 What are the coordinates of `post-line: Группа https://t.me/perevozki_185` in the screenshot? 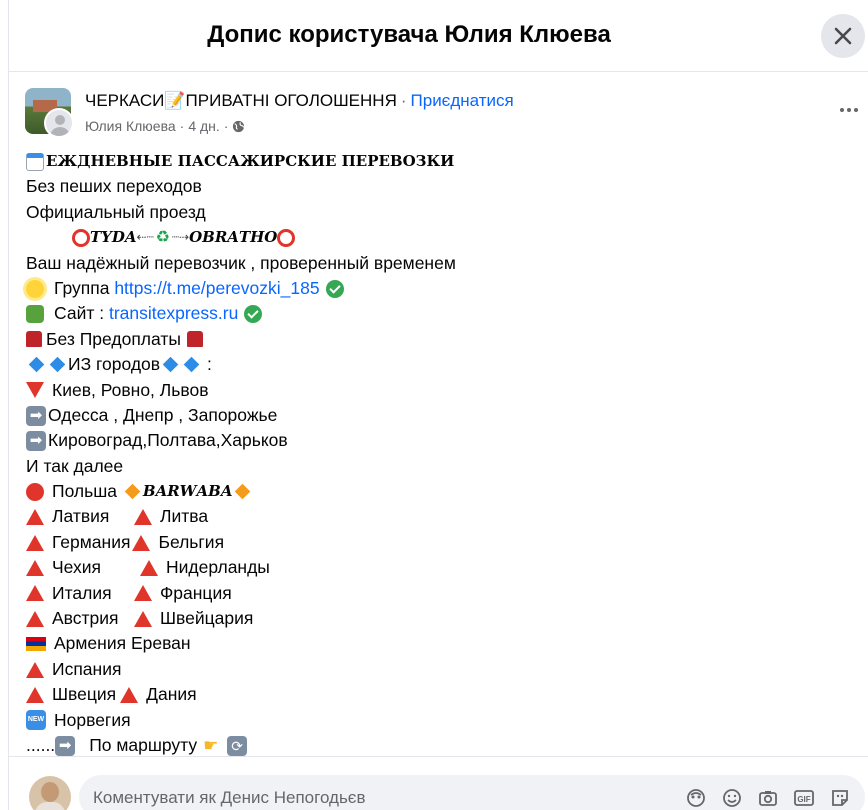 It's located at (441, 288).